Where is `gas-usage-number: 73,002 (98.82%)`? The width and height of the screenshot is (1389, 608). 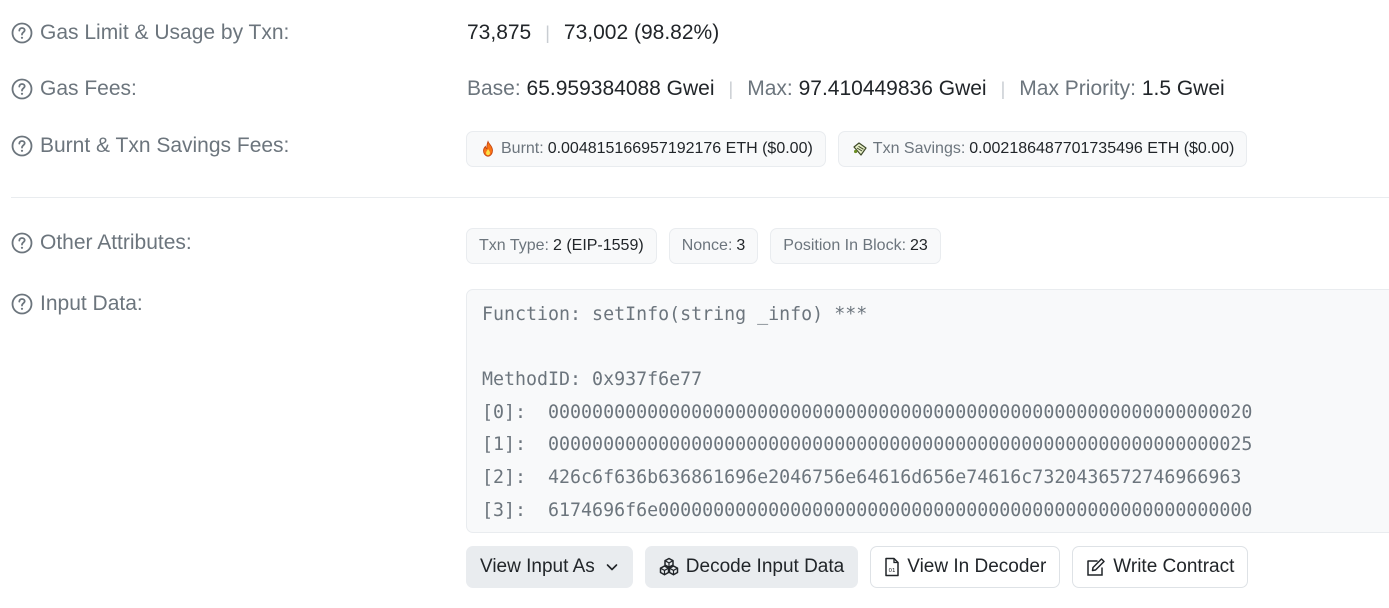
gas-usage-number: 73,002 (98.82%) is located at coordinates (641, 32).